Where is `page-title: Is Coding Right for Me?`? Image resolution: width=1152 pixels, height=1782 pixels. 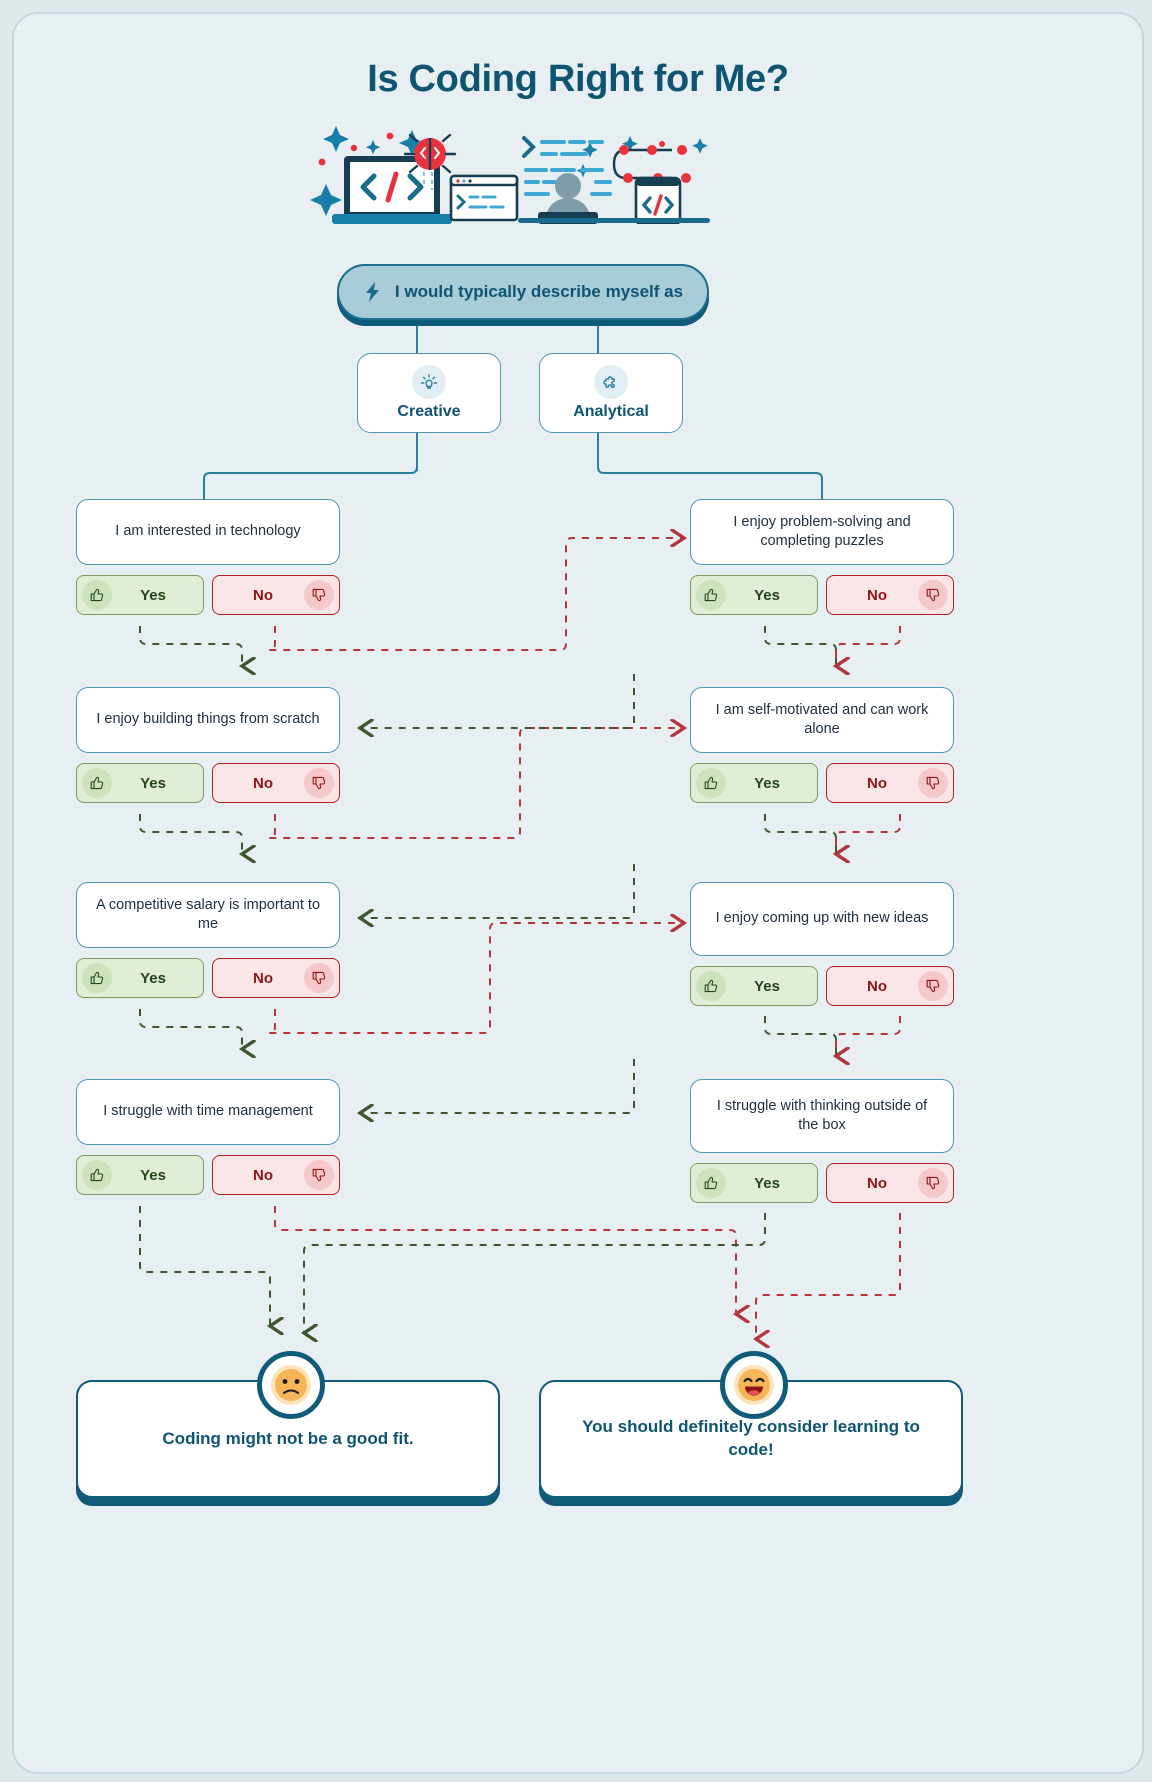 page-title: Is Coding Right for Me? is located at coordinates (578, 79).